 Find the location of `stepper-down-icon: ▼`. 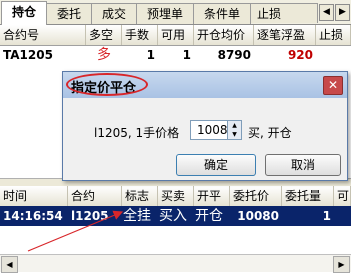

stepper-down-icon: ▼ is located at coordinates (234, 134).